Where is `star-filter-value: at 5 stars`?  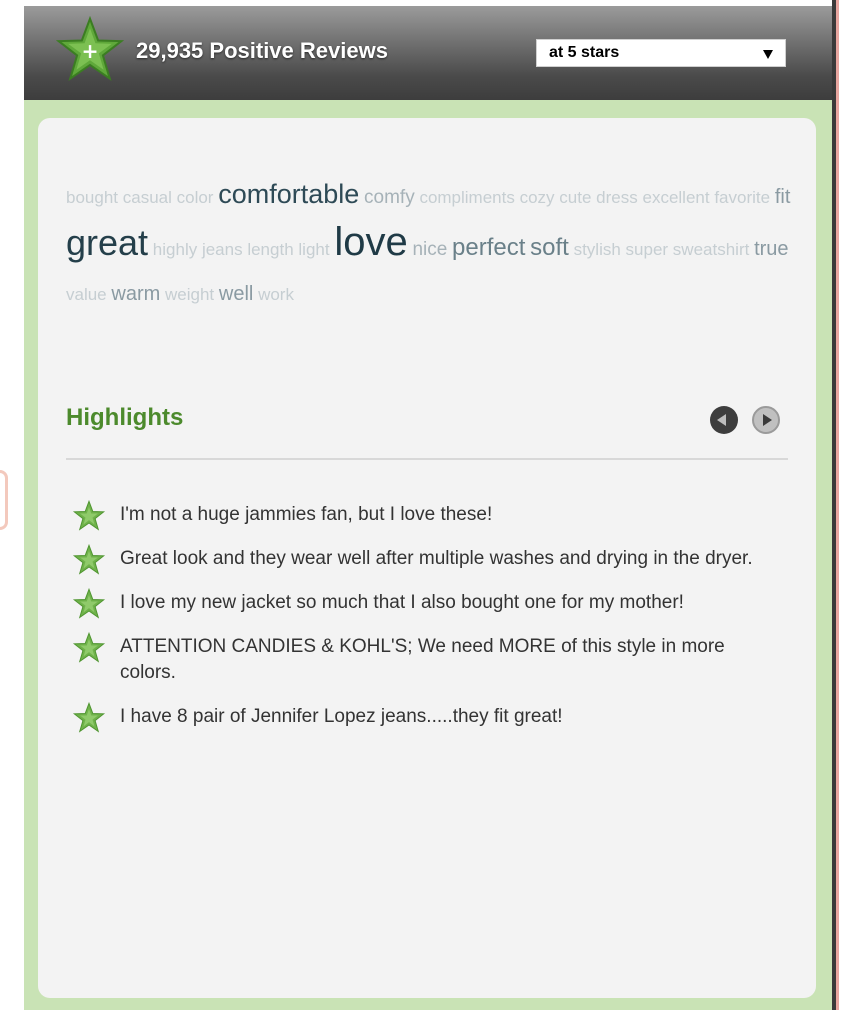 star-filter-value: at 5 stars is located at coordinates (584, 52).